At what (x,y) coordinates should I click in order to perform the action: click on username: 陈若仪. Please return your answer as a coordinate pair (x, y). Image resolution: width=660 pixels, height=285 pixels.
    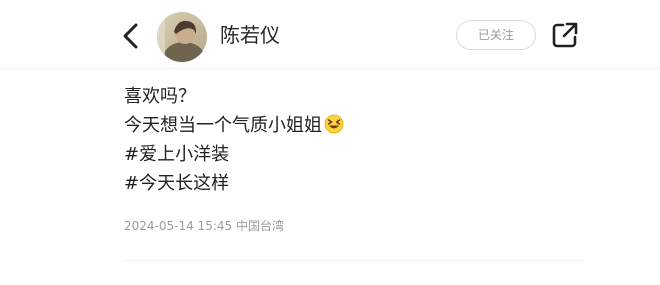
    Looking at the image, I should click on (250, 35).